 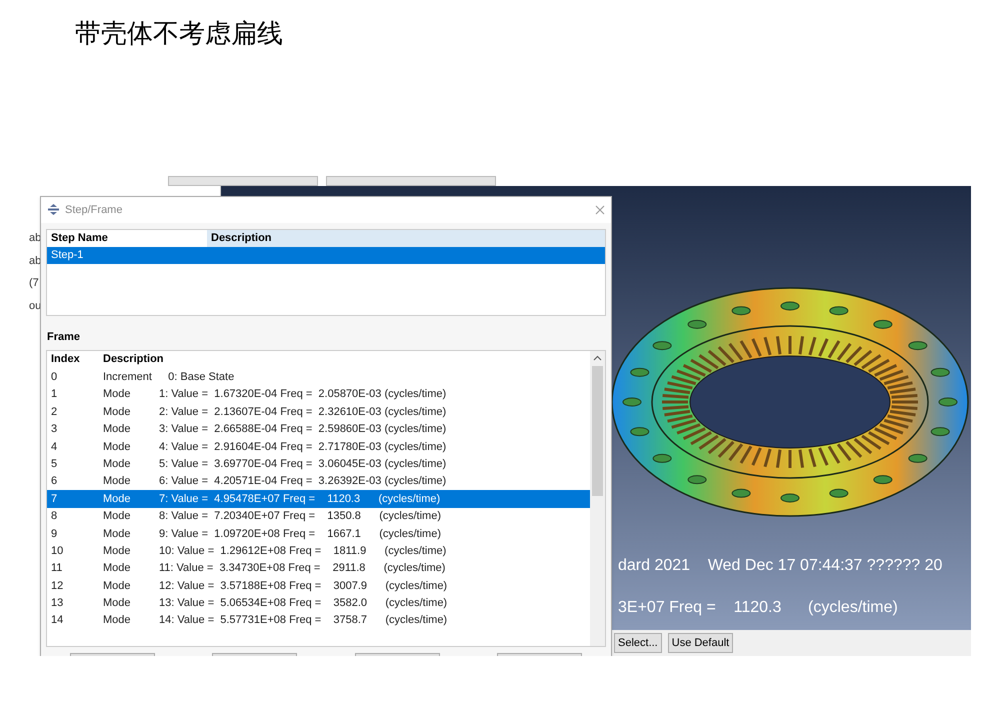 I want to click on index-cell: 7, so click(x=73, y=499).